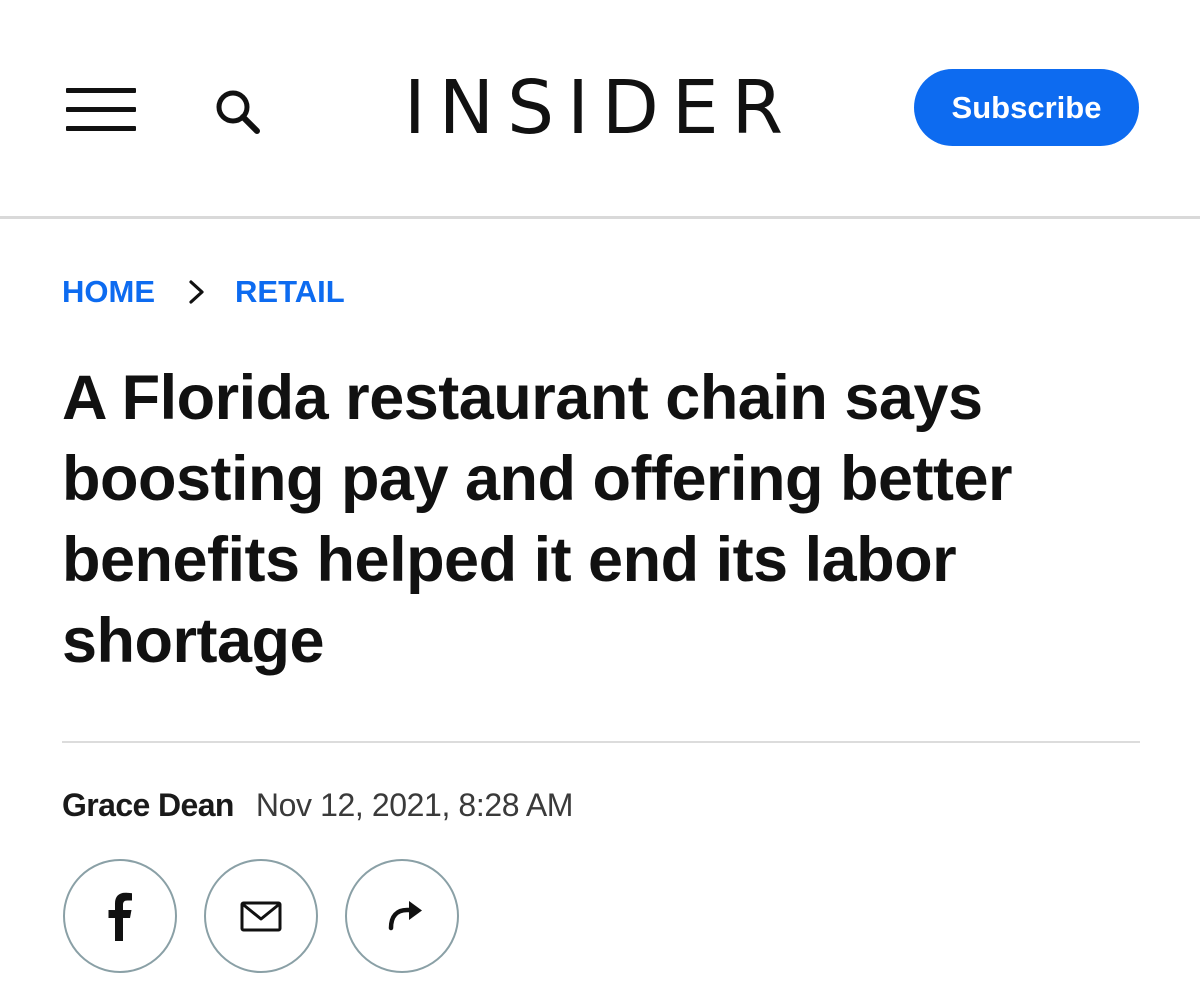 The image size is (1200, 998). What do you see at coordinates (600, 217) in the screenshot?
I see `header-divider` at bounding box center [600, 217].